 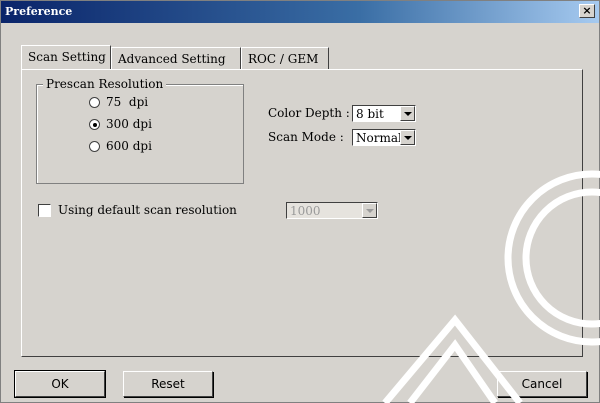 I want to click on tab-scan-setting: Scan Setting, so click(x=66, y=57).